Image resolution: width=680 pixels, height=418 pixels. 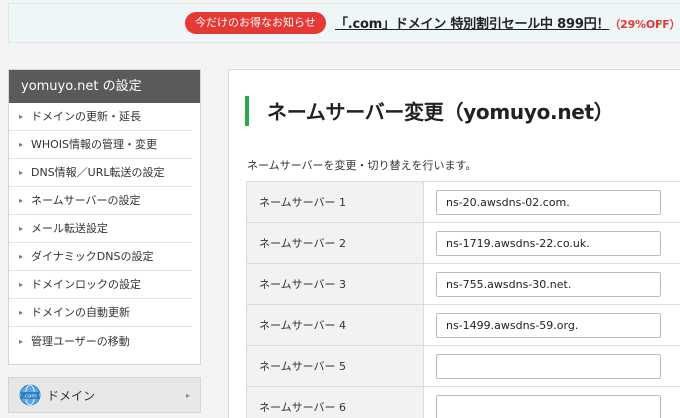 I want to click on table-row: ネームサーバー 4, so click(x=463, y=325).